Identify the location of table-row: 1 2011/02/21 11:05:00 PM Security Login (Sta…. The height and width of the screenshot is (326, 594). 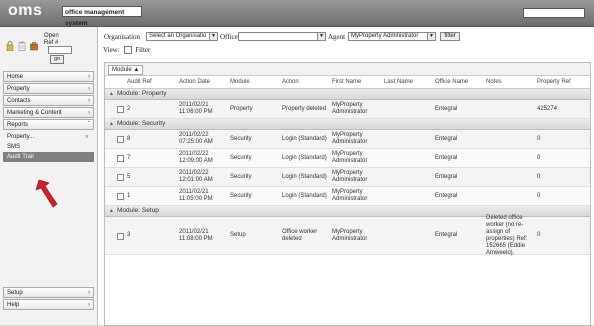
(347, 196).